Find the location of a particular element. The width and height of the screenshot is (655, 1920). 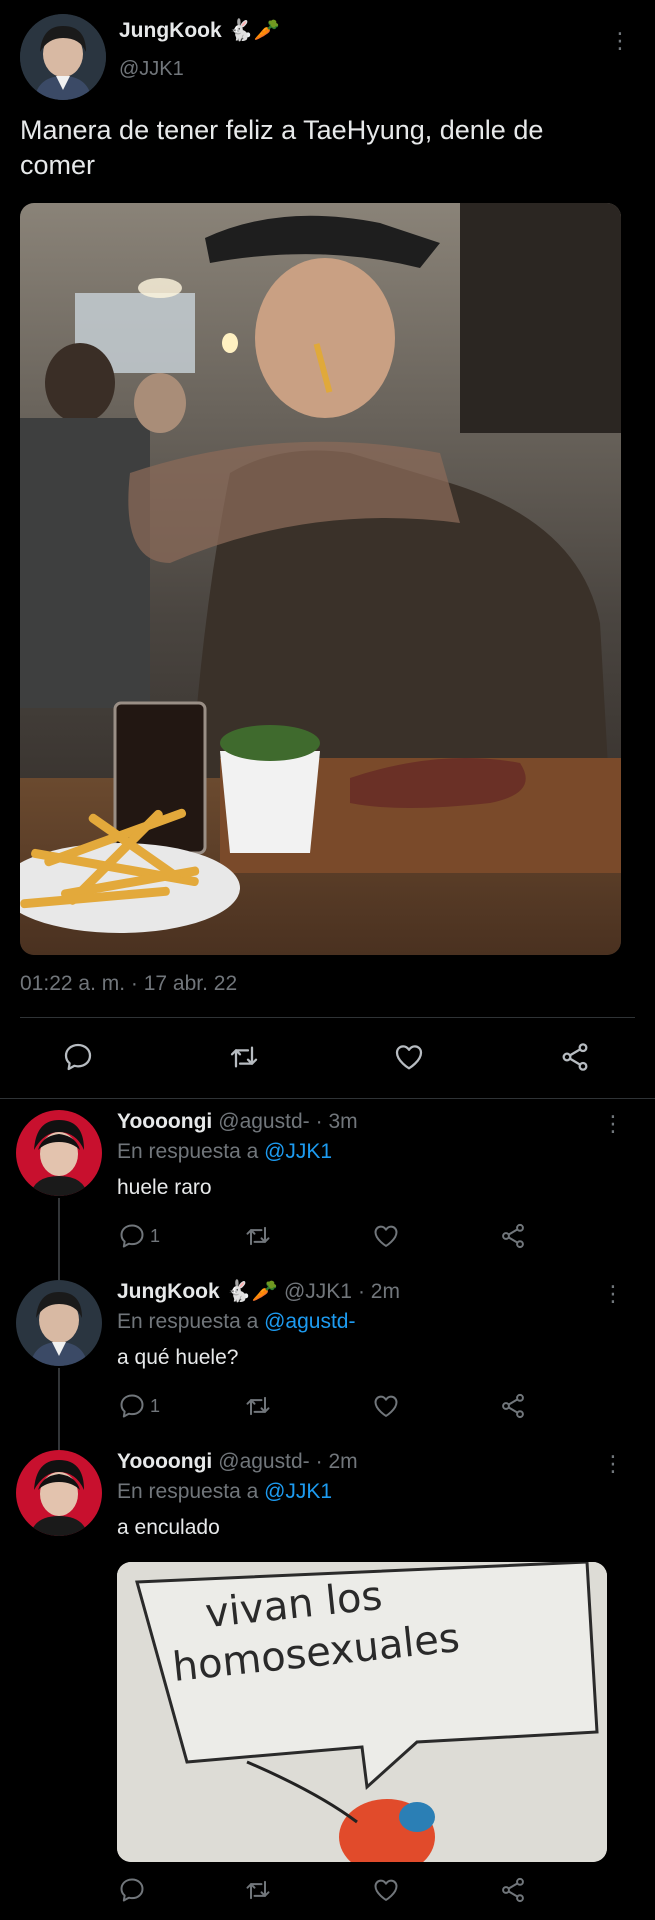

reply-to-link: @agustd- is located at coordinates (309, 1321).